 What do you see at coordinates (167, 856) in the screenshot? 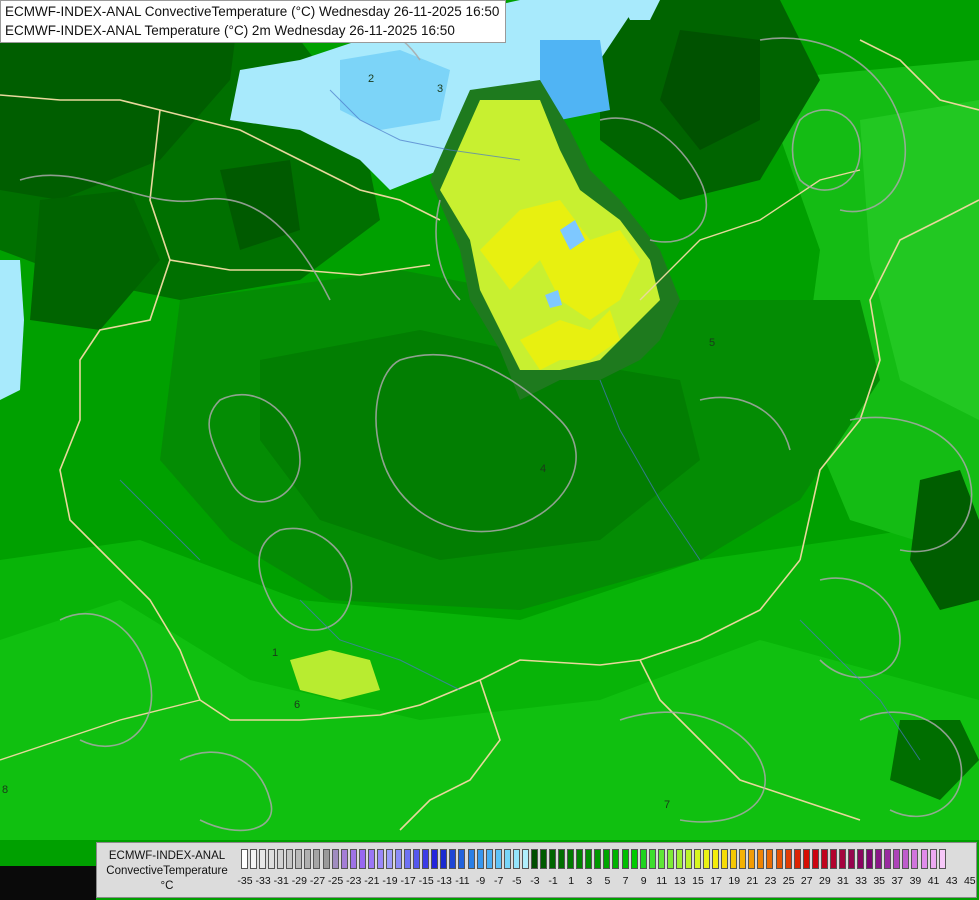
I see `legend-source-label: ECMWF-INDEX-ANAL` at bounding box center [167, 856].